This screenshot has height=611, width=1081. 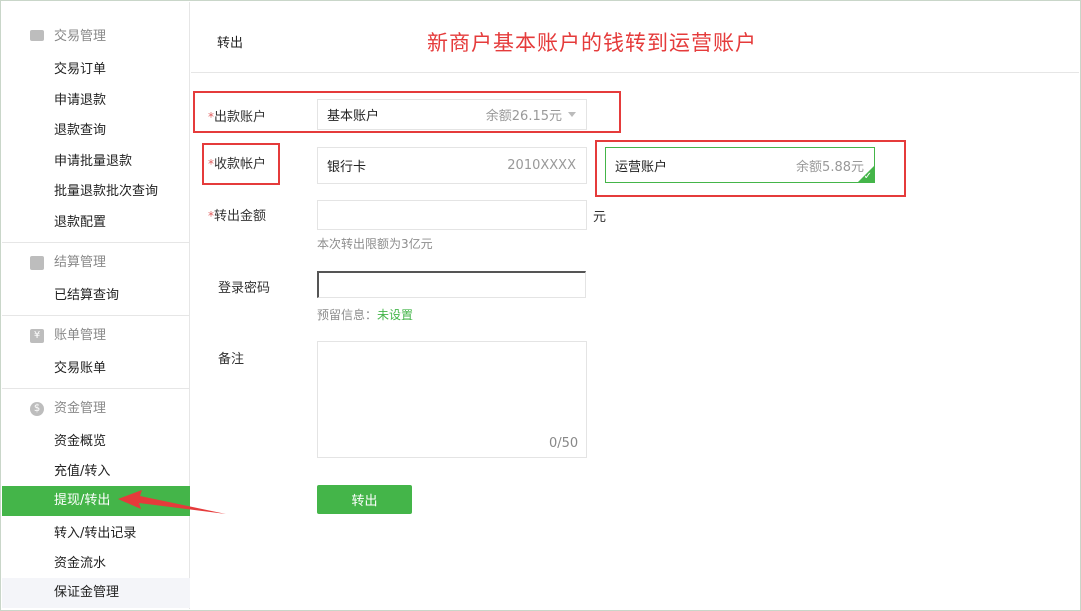 I want to click on from-account-value: 基本账户, so click(x=353, y=116).